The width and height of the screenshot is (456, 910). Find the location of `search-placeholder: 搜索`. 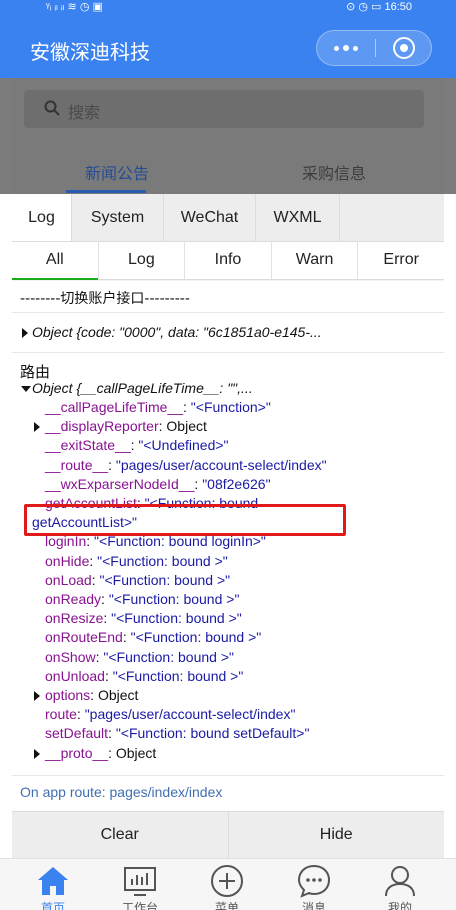

search-placeholder: 搜索 is located at coordinates (84, 112).